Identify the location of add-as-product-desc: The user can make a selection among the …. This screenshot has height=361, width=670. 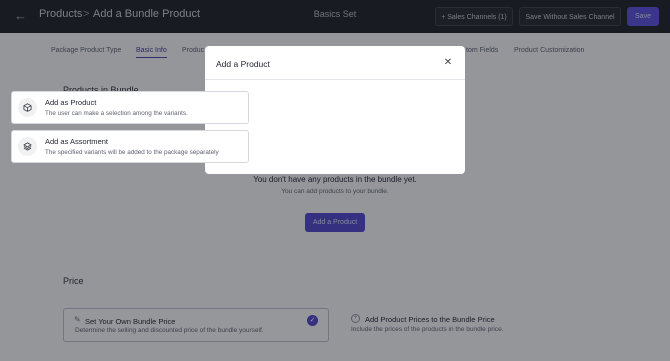
(116, 113).